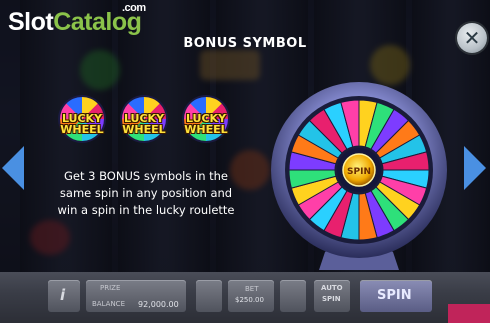 The width and height of the screenshot is (490, 323). Describe the element at coordinates (134, 8) in the screenshot. I see `logo-text-suffix: .com` at that location.